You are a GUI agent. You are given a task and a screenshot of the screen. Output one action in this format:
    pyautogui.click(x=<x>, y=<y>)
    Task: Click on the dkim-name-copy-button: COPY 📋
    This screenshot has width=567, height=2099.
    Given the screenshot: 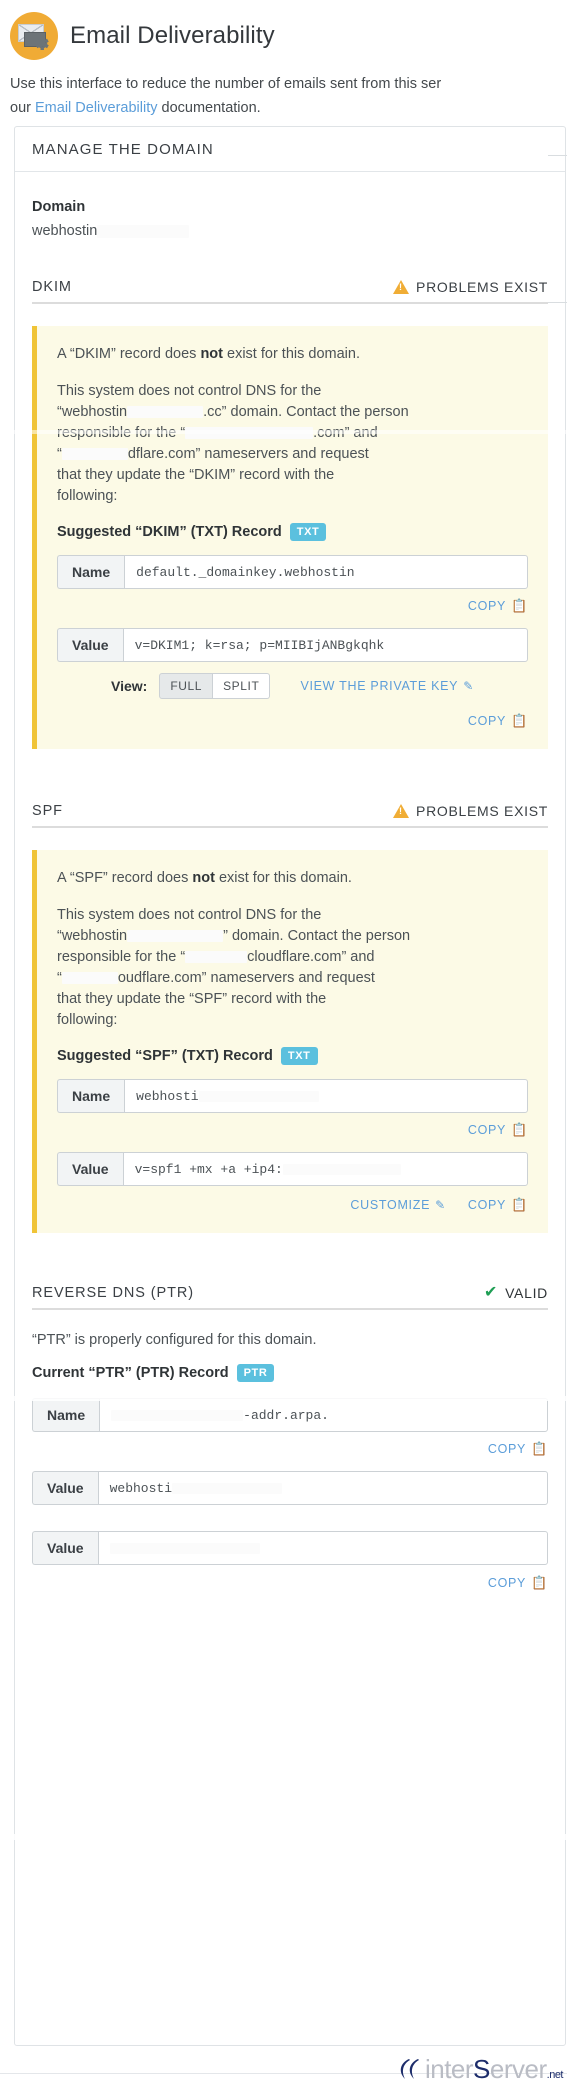 What is the action you would take?
    pyautogui.click(x=498, y=606)
    